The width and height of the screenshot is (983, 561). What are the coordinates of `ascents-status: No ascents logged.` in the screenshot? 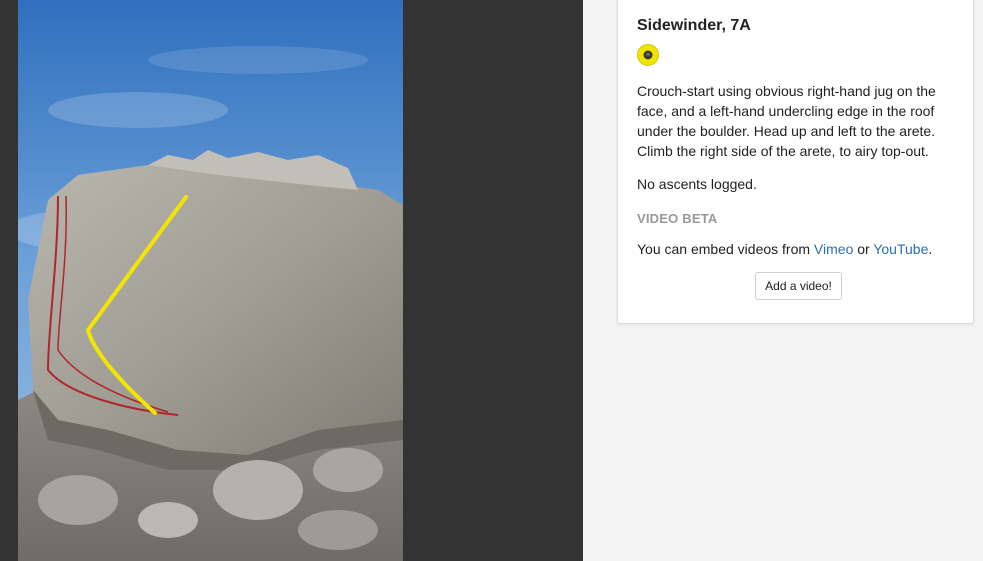 It's located at (697, 184).